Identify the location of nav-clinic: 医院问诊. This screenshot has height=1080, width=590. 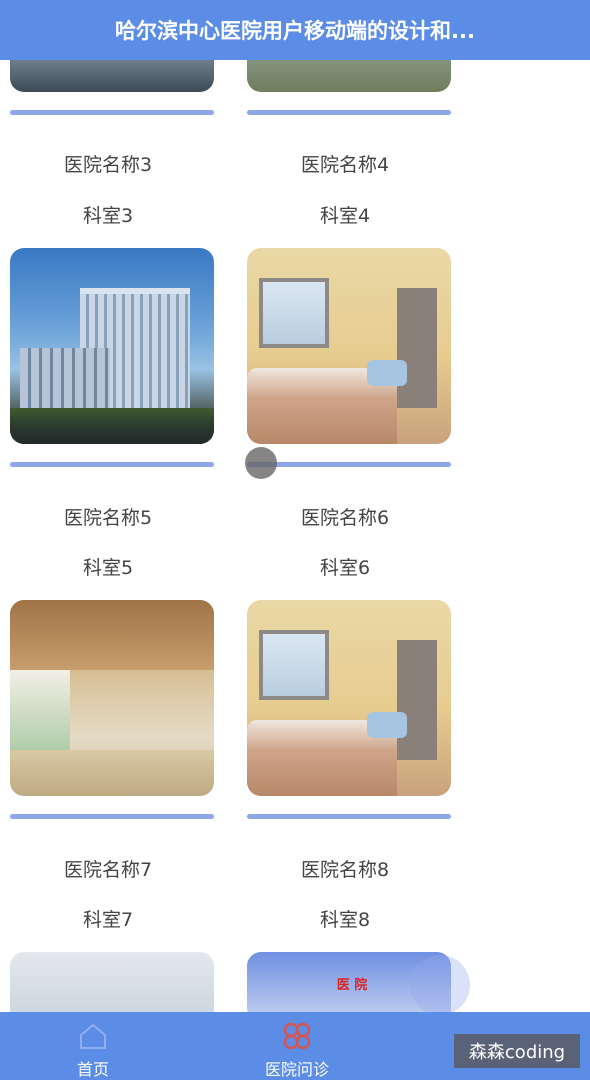
(297, 1046).